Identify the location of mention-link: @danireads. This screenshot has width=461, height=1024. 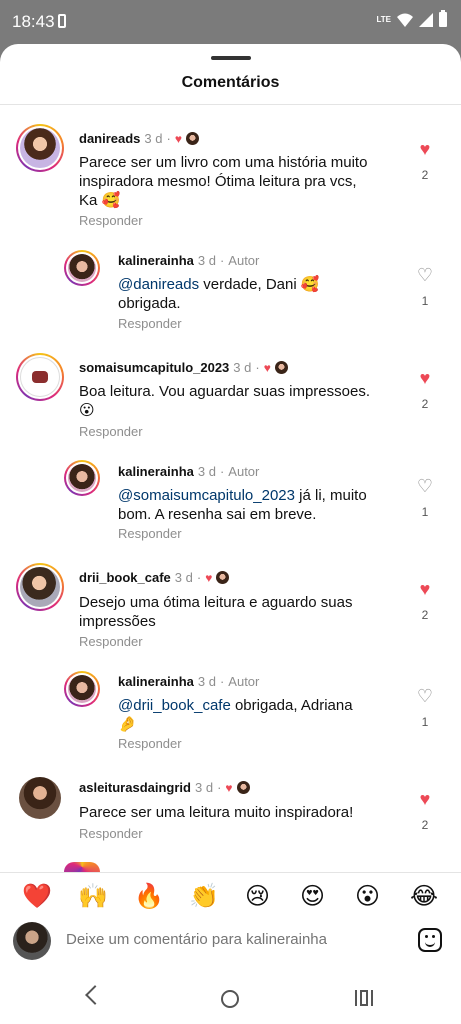
(158, 284).